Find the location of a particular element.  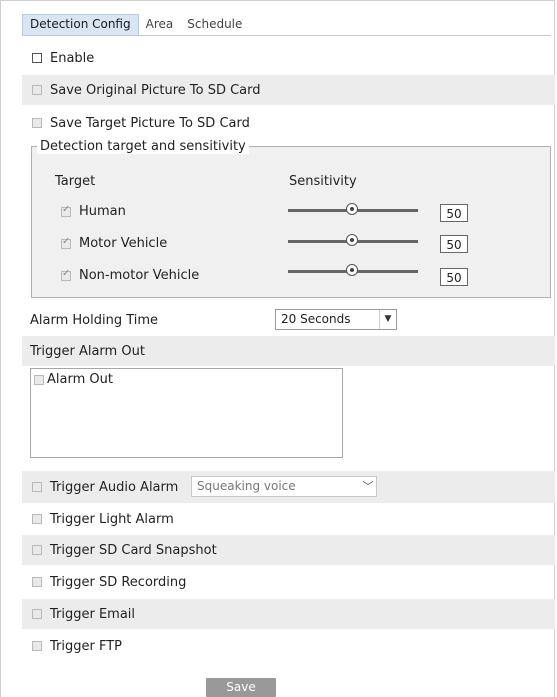

trigger-sd-snapshot-row: Trigger SD Card Snapshot is located at coordinates (288, 550).